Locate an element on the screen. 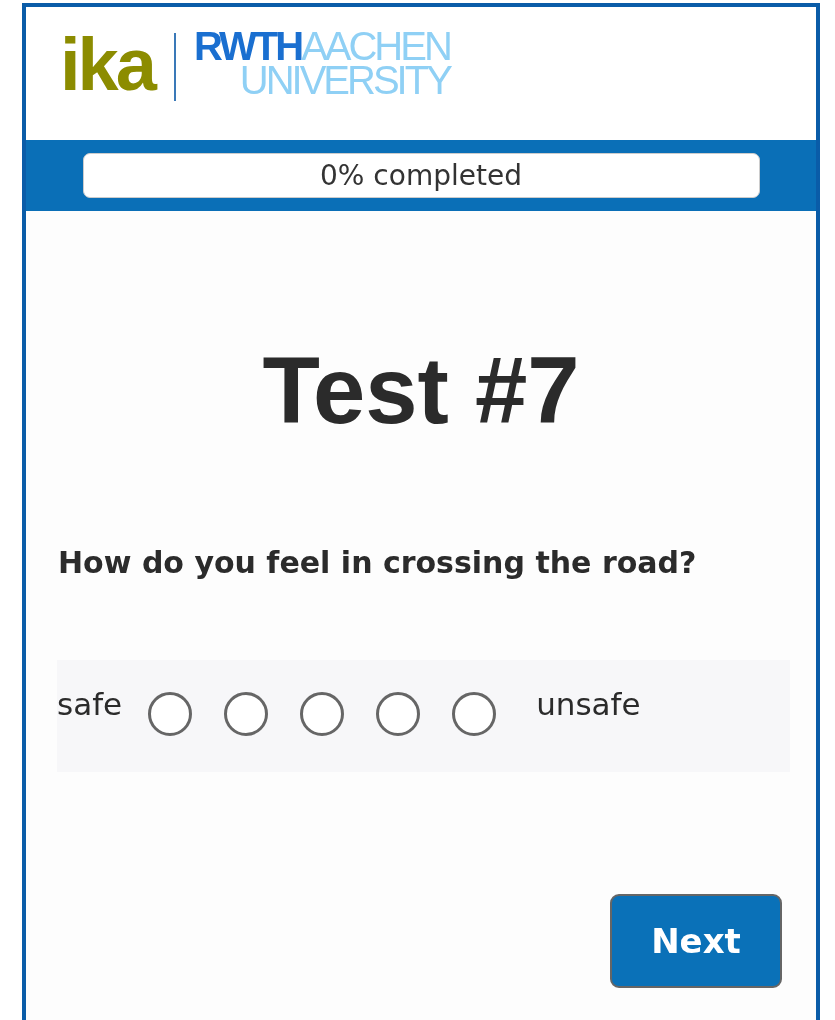 The width and height of the screenshot is (835, 1020). scale-label: safe is located at coordinates (90, 704).